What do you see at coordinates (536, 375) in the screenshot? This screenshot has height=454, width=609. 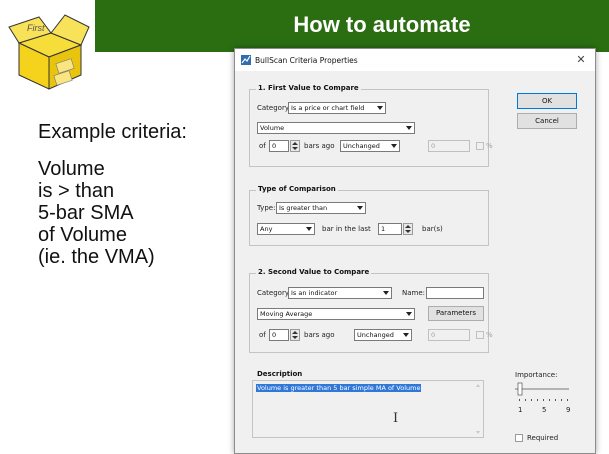 I see `importance-label: Importance:` at bounding box center [536, 375].